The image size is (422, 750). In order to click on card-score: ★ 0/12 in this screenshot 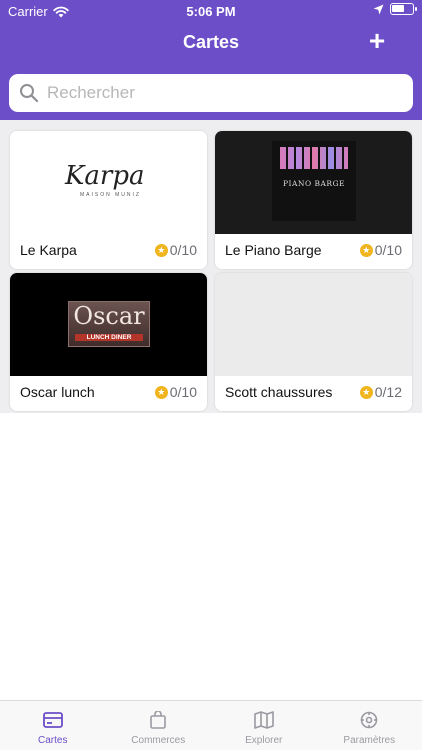, I will do `click(380, 392)`.